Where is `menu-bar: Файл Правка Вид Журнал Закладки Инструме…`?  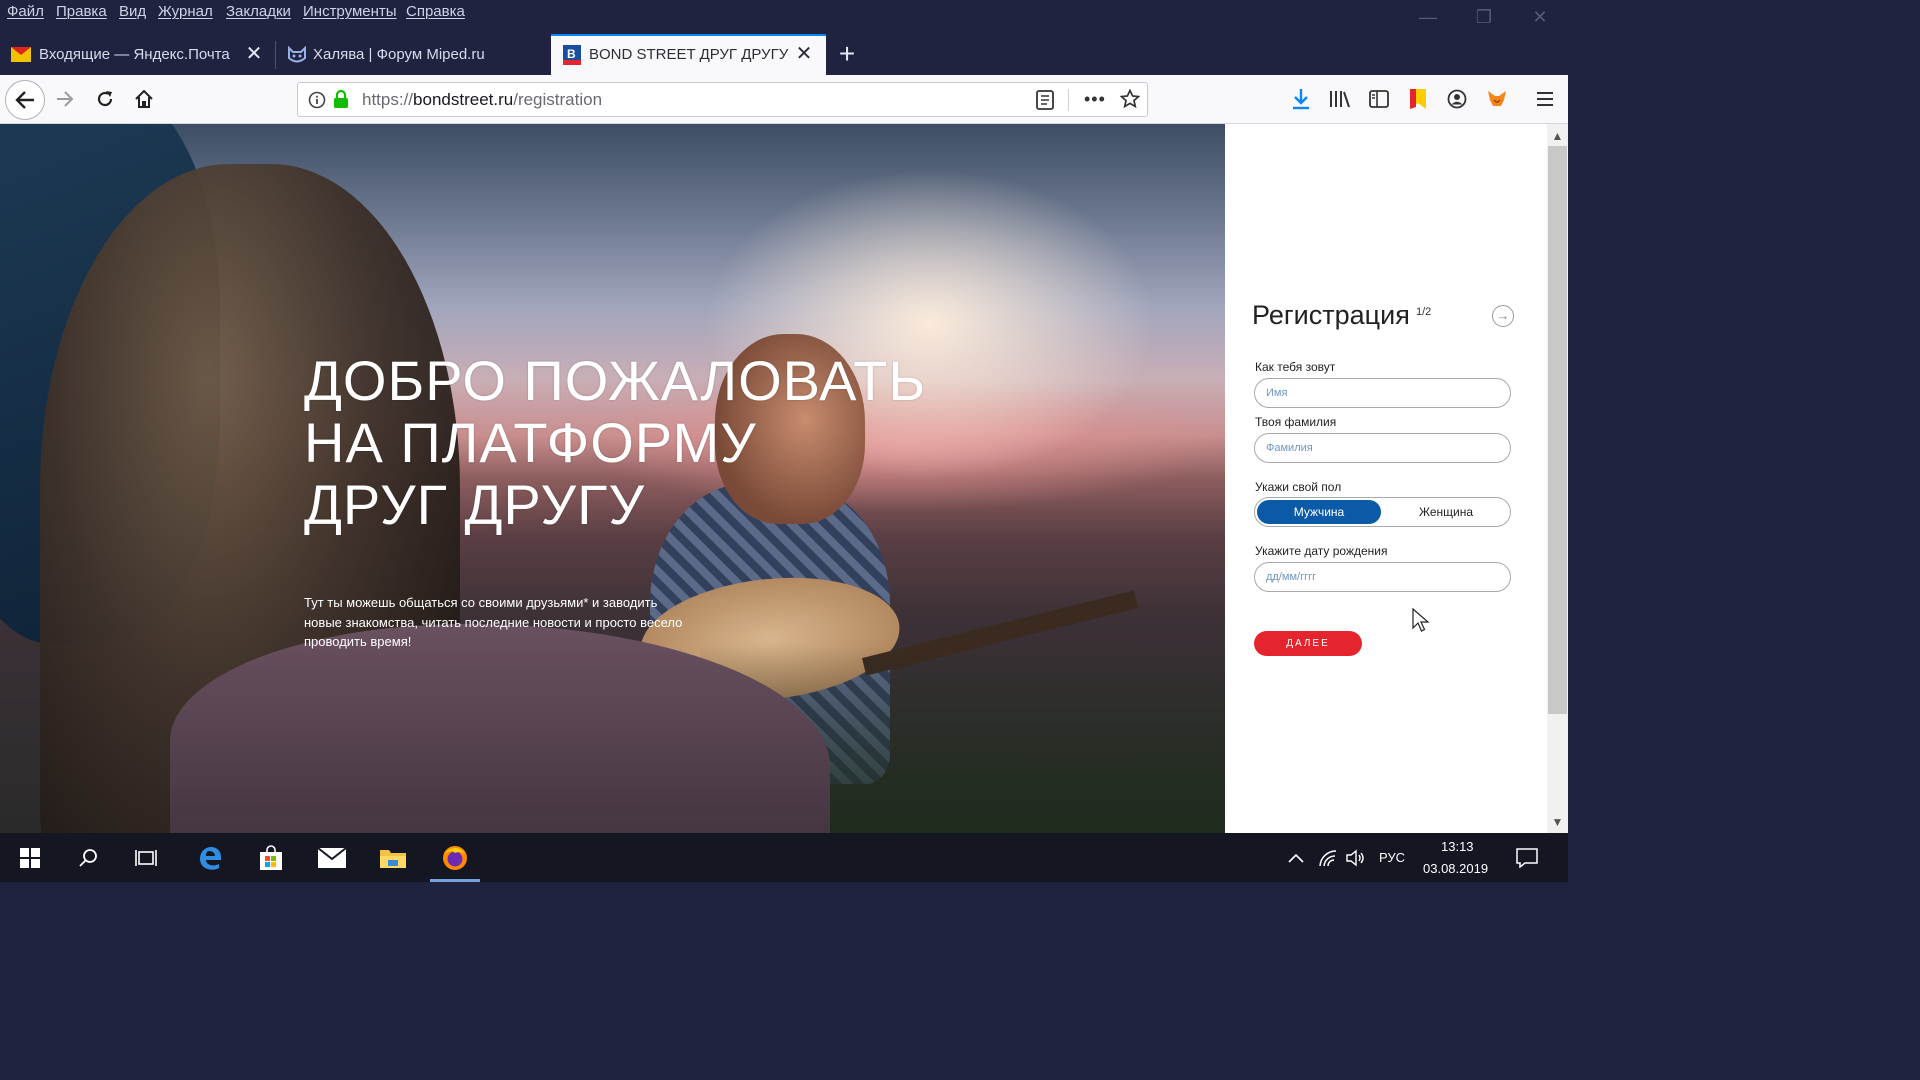
menu-bar: Файл Правка Вид Журнал Закладки Инструме… is located at coordinates (784, 13).